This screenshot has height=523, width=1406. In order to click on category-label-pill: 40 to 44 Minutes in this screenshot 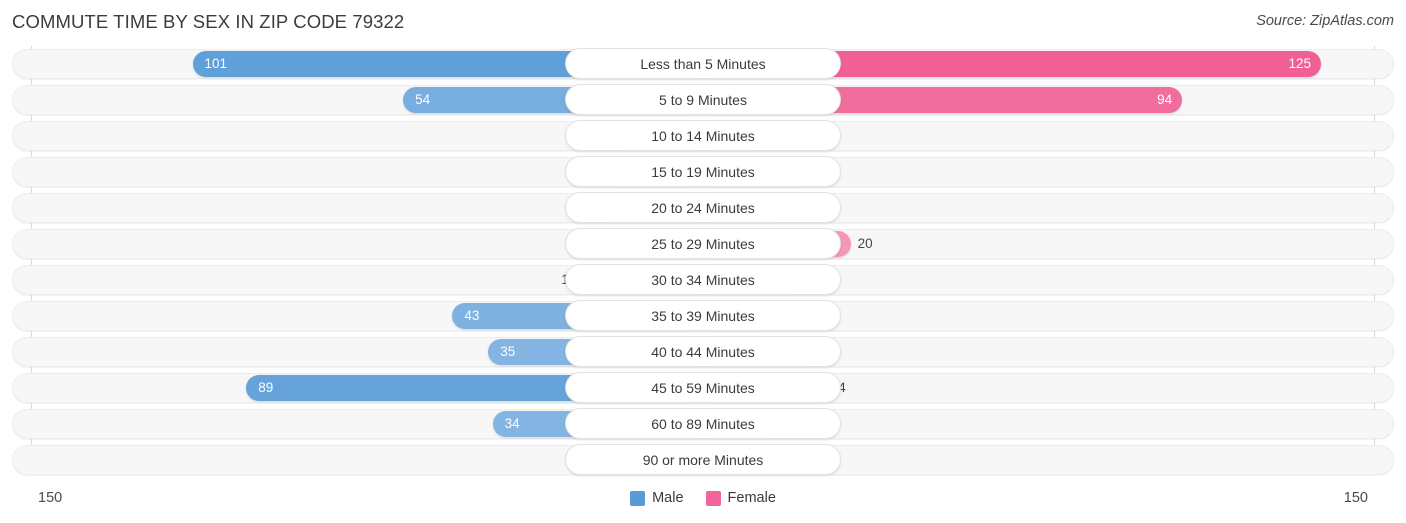, I will do `click(703, 351)`.